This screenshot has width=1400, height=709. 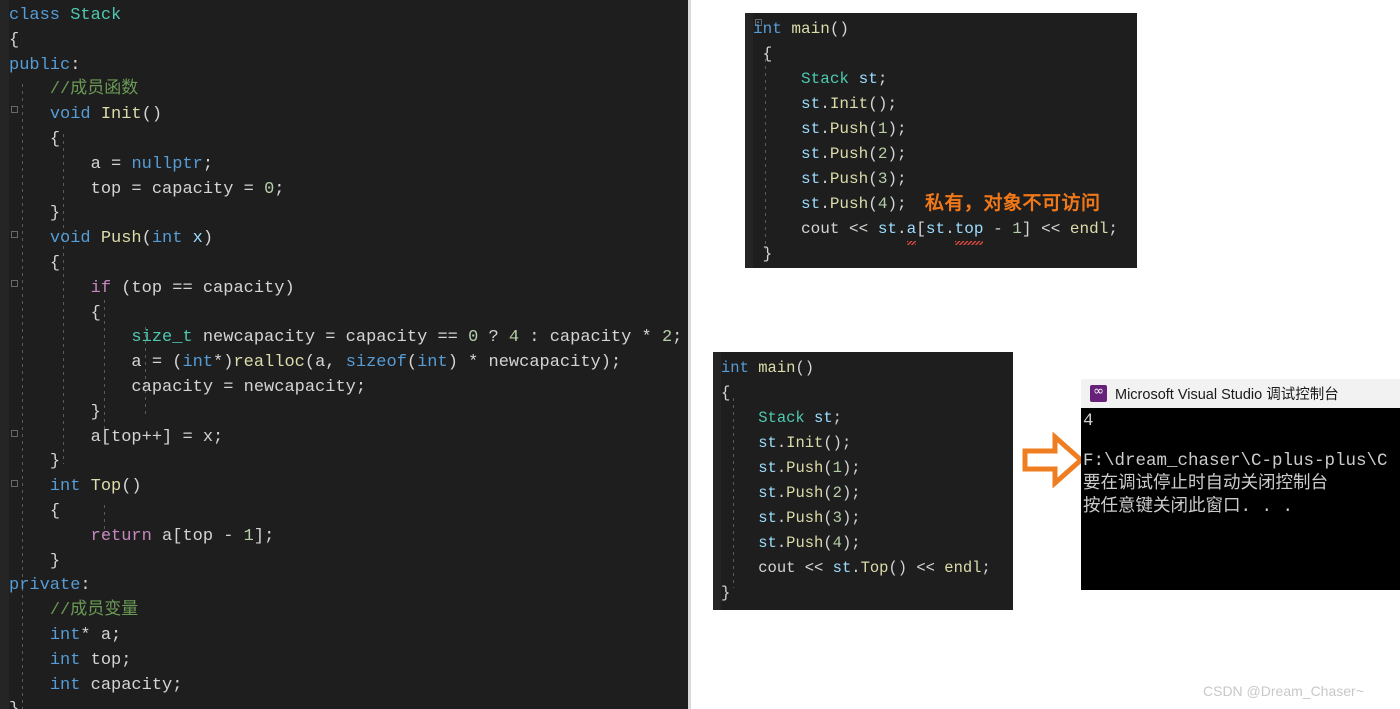 I want to click on right-arrow-icon, so click(x=1053, y=460).